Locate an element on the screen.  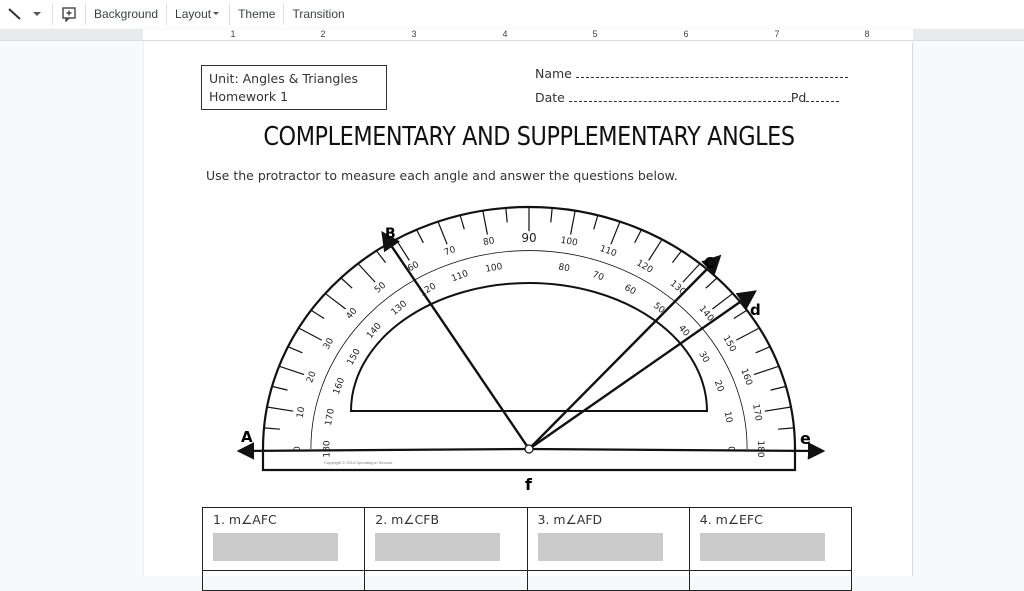
protractor-label-inner: 160 is located at coordinates (339, 386).